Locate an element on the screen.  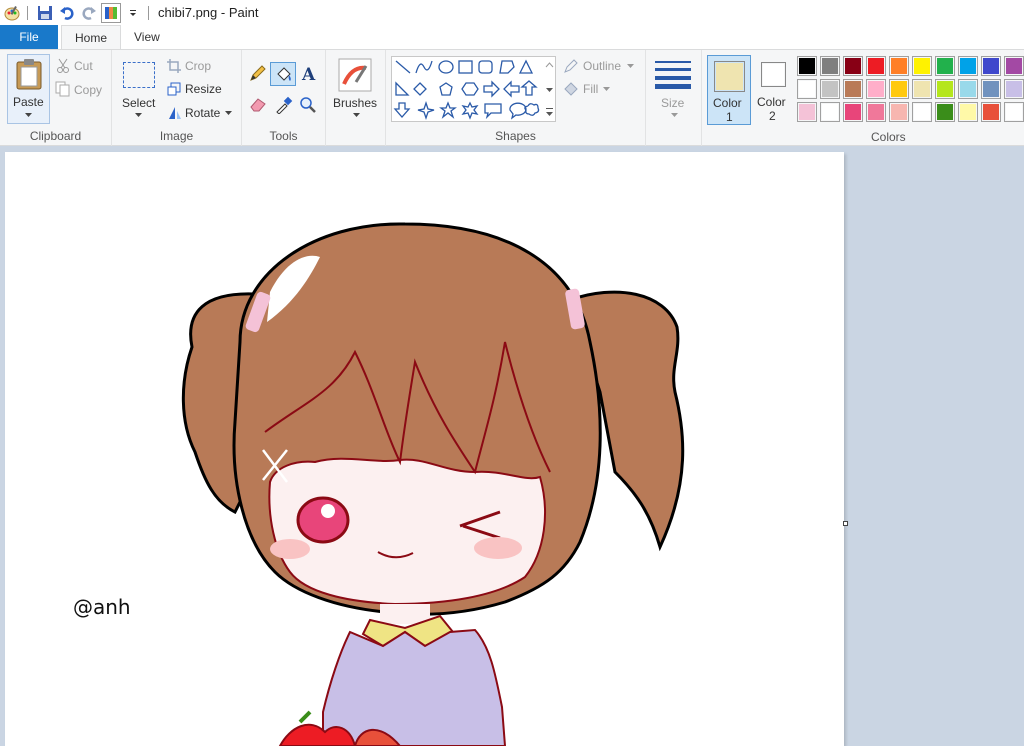
magnifier-icon is located at coordinates (308, 105).